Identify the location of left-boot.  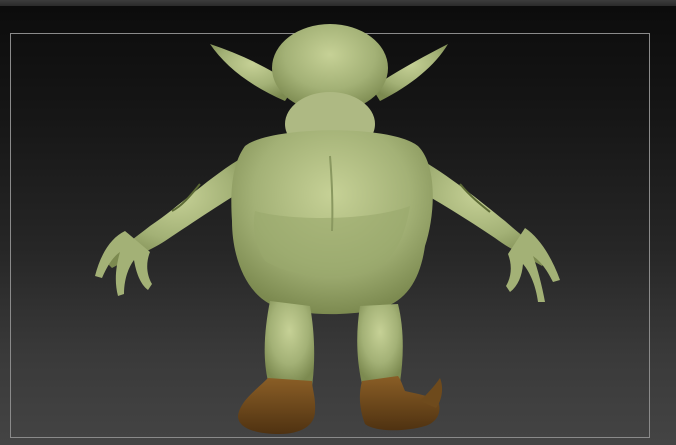
(277, 406).